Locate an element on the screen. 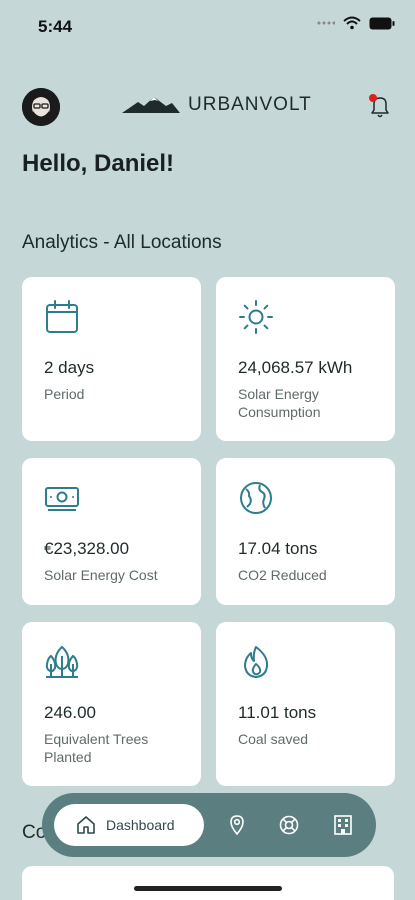  card-label: CO2 Reduced is located at coordinates (282, 575).